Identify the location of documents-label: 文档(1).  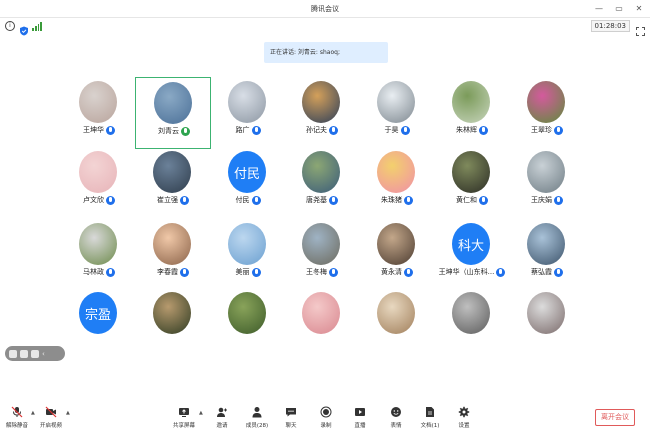
(430, 426).